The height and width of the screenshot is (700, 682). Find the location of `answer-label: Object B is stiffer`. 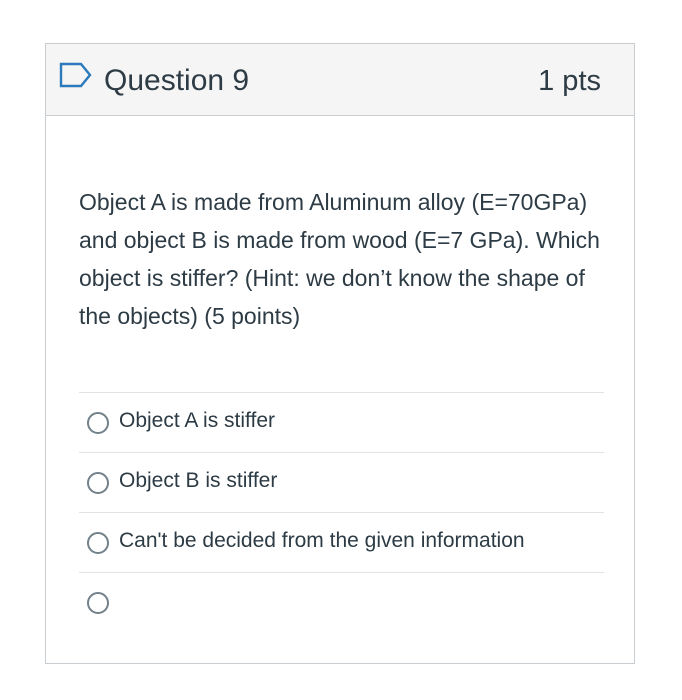

answer-label: Object B is stiffer is located at coordinates (198, 481).